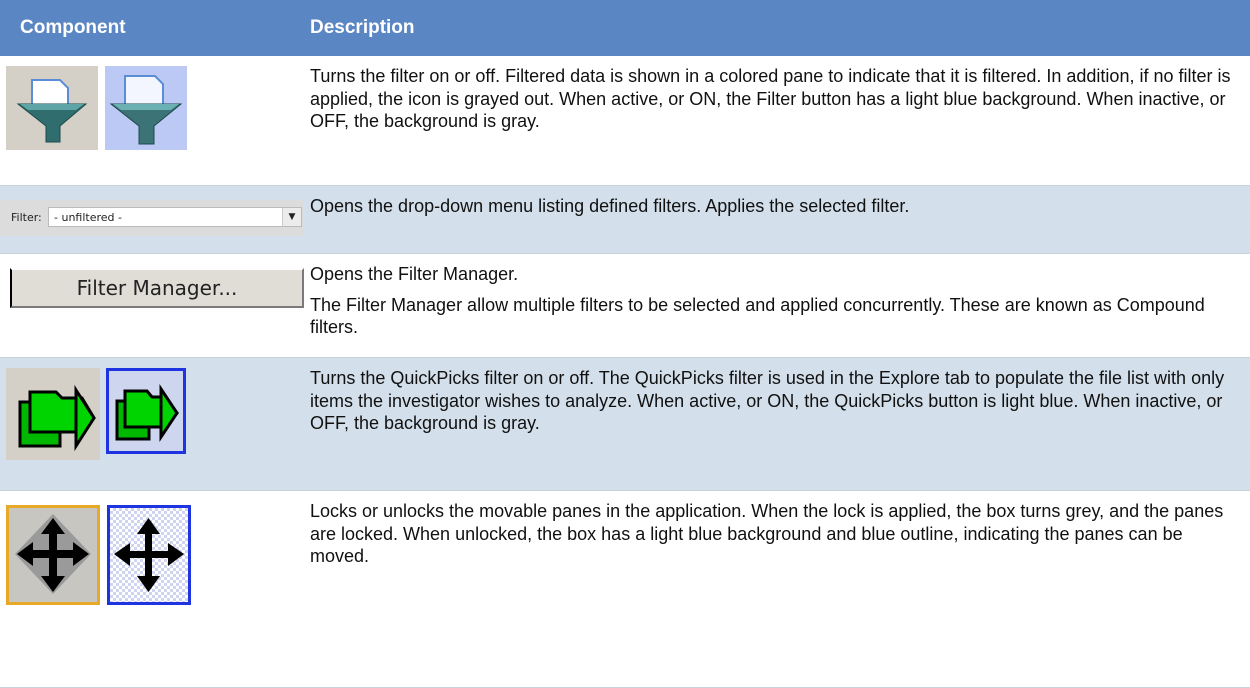  Describe the element at coordinates (88, 217) in the screenshot. I see `filter-select-value: - unfiltered -` at that location.